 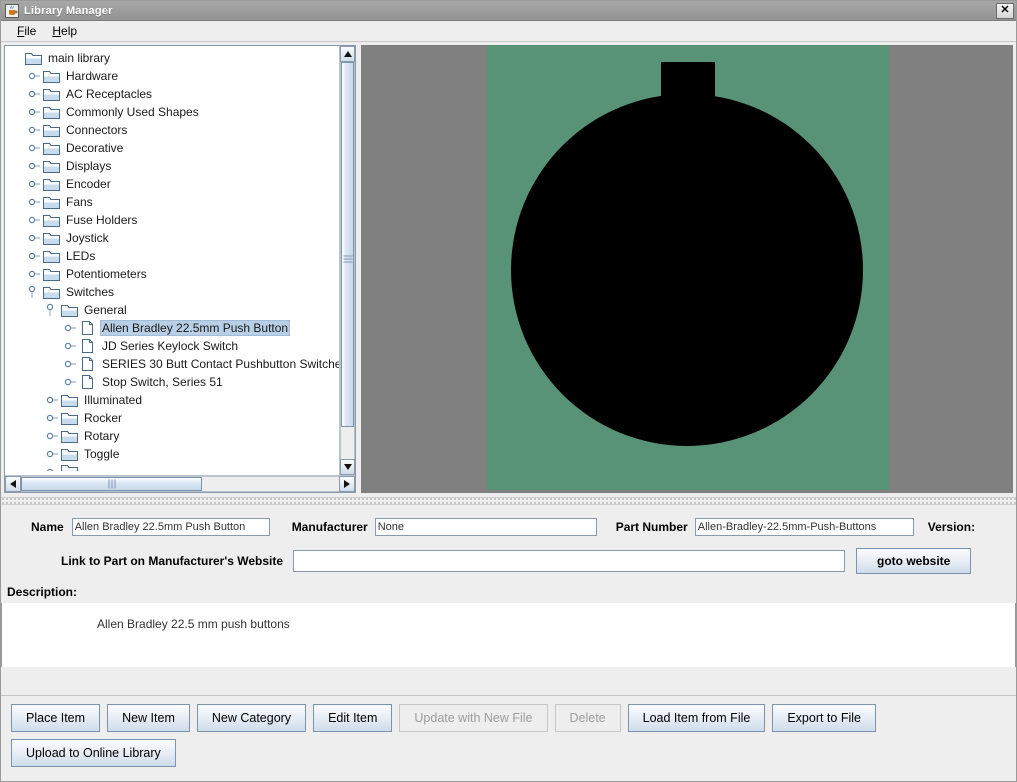 What do you see at coordinates (174, 184) in the screenshot?
I see `tree-node: Encoder` at bounding box center [174, 184].